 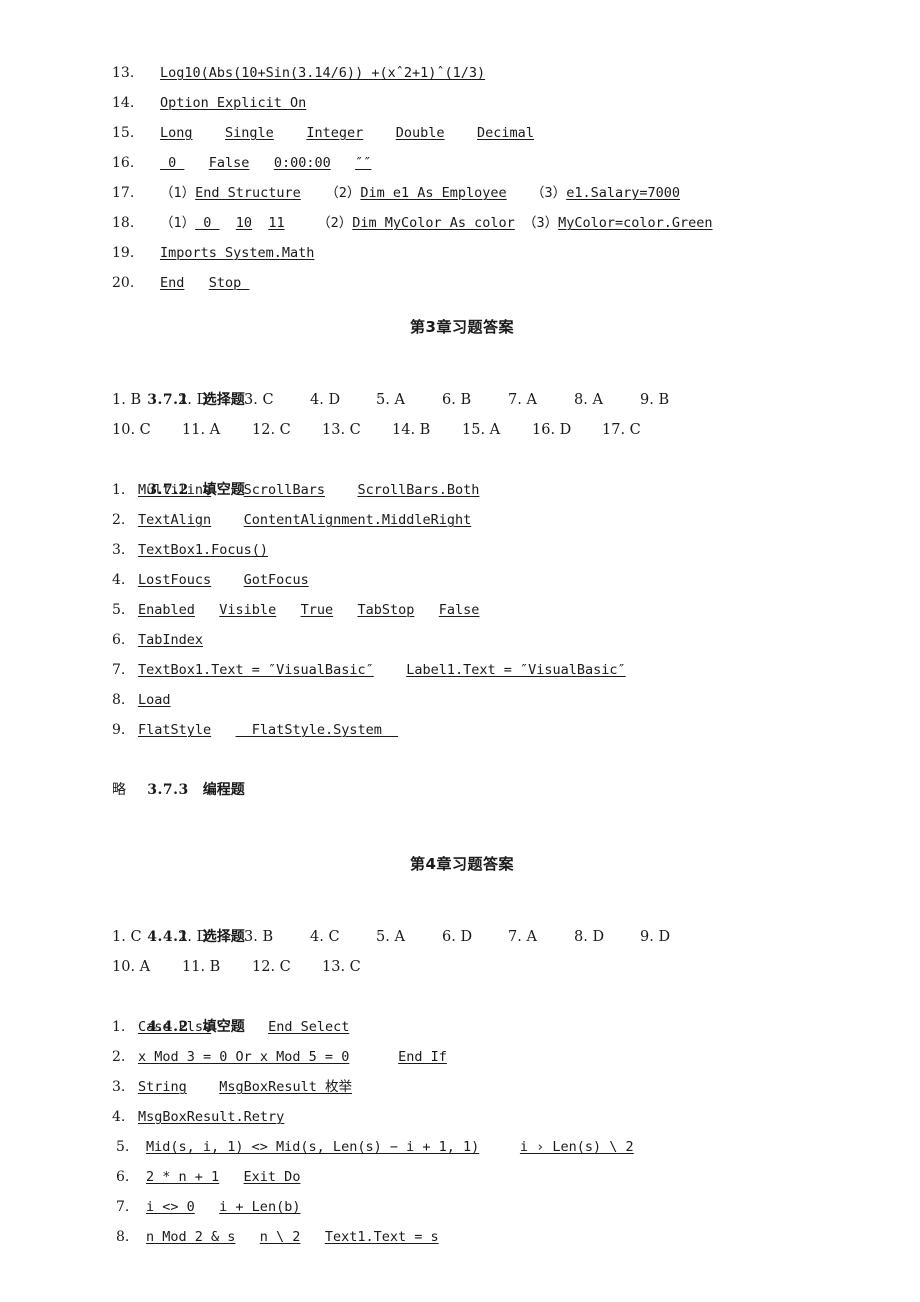 What do you see at coordinates (381, 1237) in the screenshot?
I see `answer-blank: Text1.Text = s` at bounding box center [381, 1237].